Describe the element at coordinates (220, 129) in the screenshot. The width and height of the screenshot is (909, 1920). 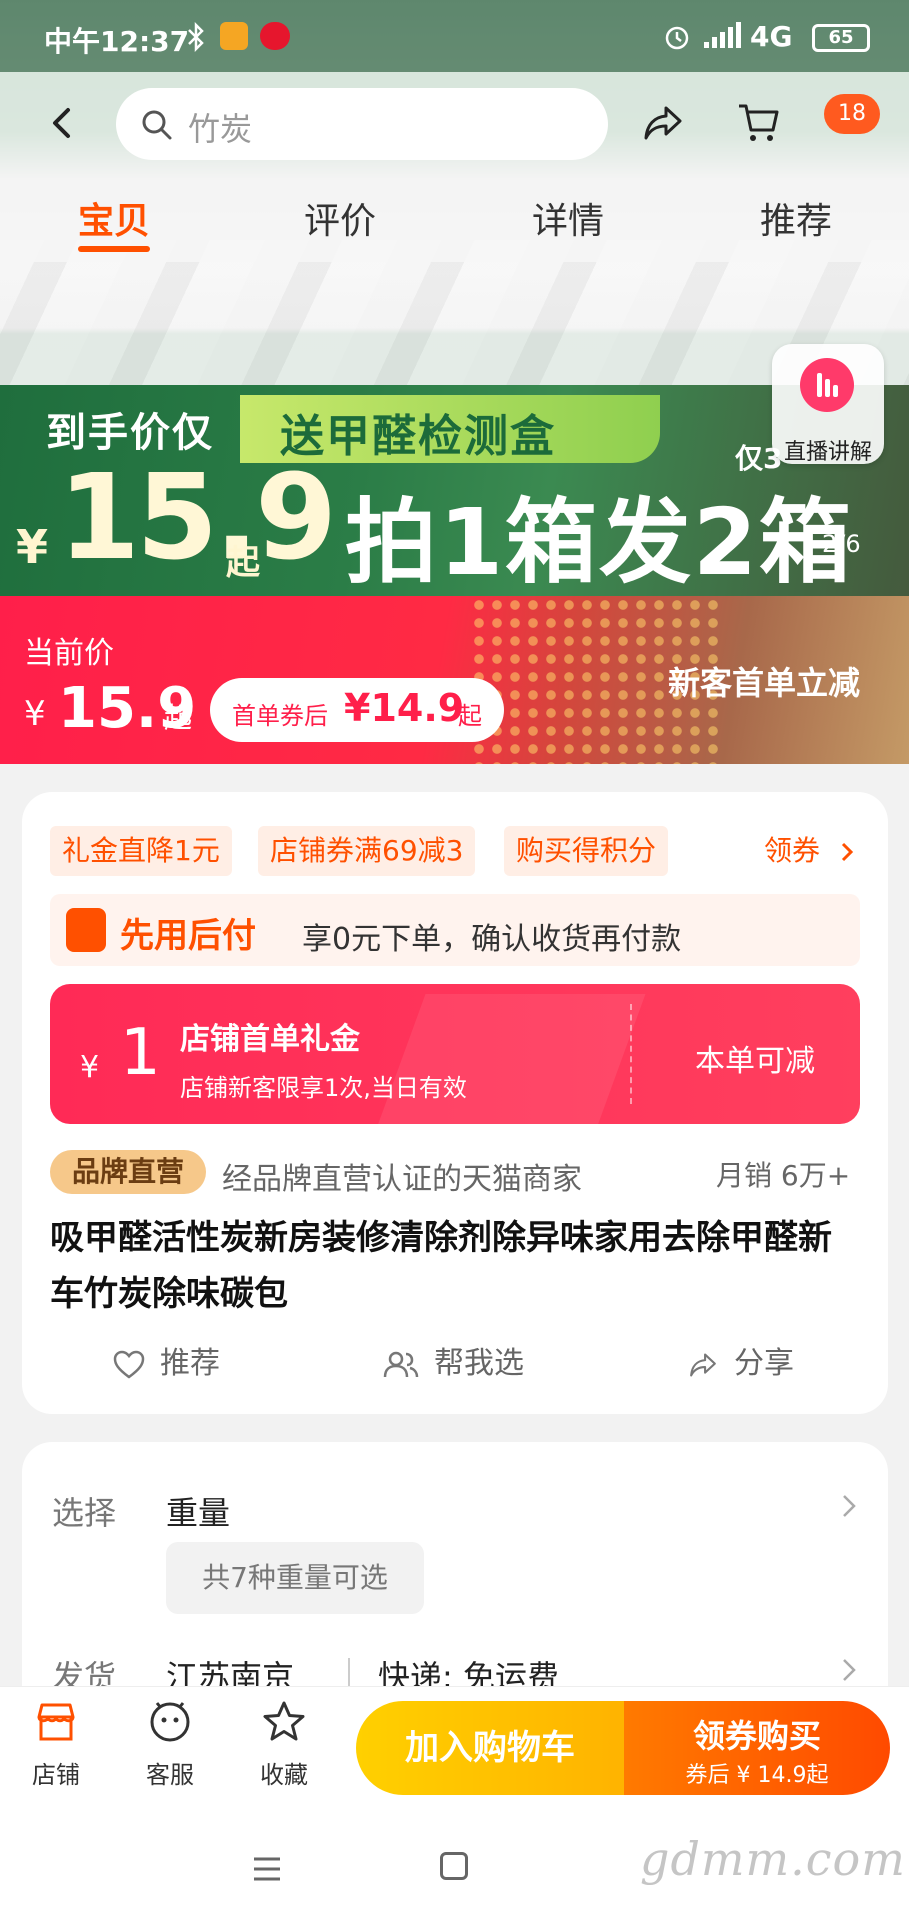
I see `search-placeholder: 竹炭` at that location.